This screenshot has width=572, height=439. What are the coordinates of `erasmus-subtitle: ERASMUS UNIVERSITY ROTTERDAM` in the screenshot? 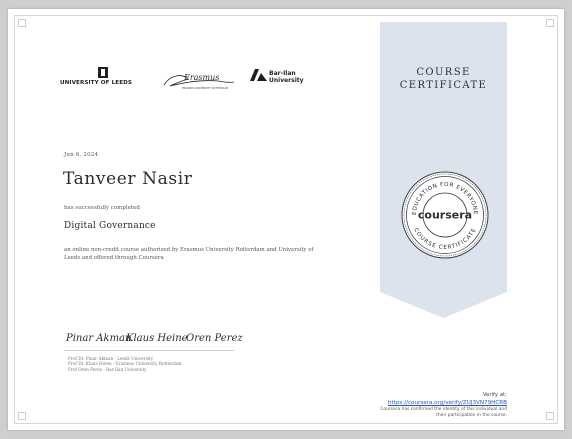 It's located at (205, 88).